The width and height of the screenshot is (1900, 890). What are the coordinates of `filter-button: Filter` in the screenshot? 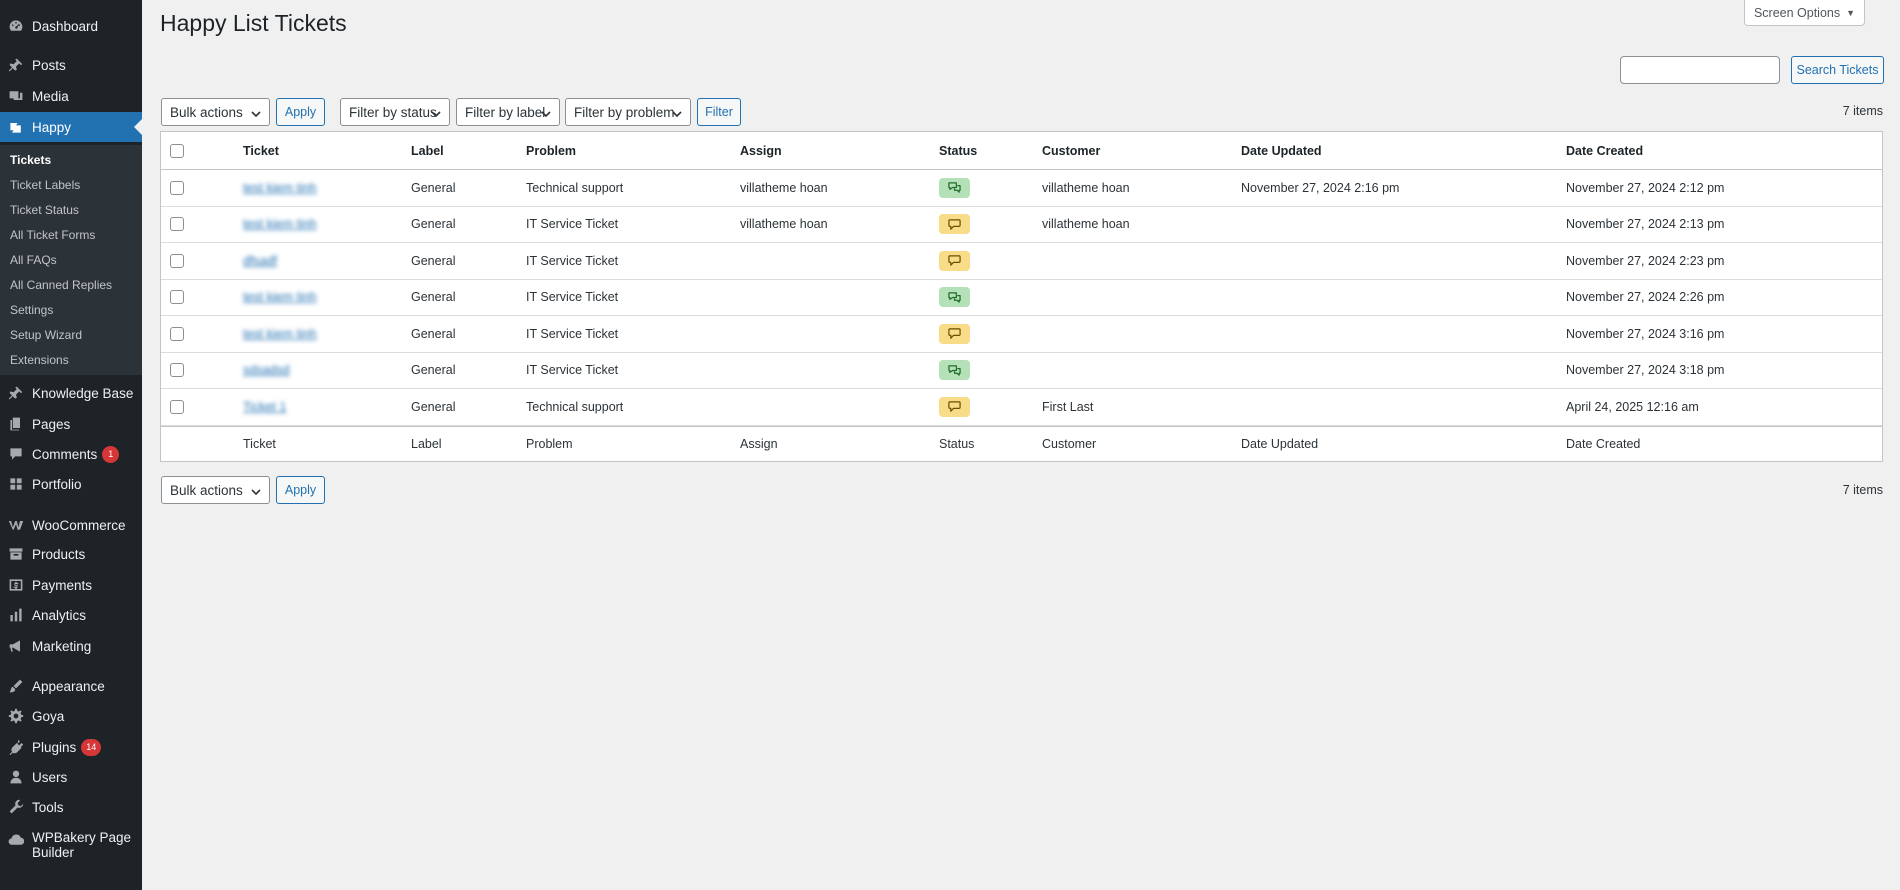 It's located at (719, 112).